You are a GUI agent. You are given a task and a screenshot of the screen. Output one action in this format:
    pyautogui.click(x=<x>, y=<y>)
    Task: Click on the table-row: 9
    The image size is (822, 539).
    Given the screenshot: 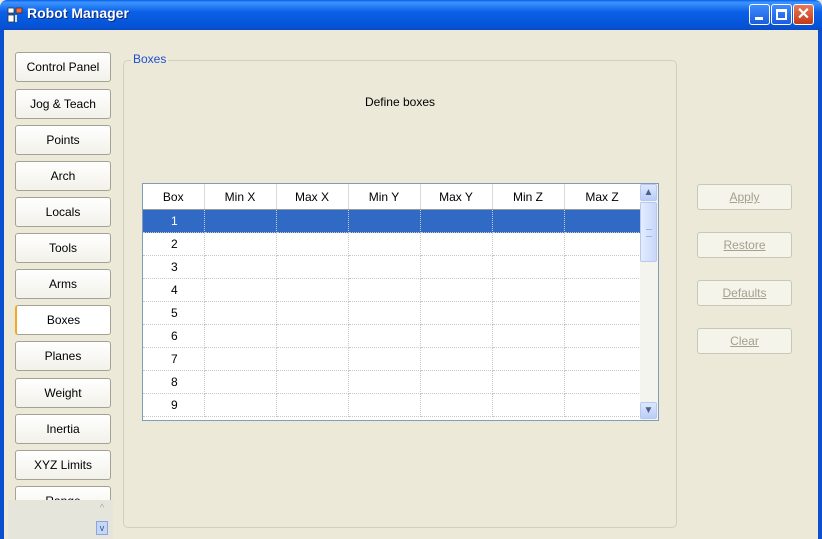 What is the action you would take?
    pyautogui.click(x=392, y=405)
    